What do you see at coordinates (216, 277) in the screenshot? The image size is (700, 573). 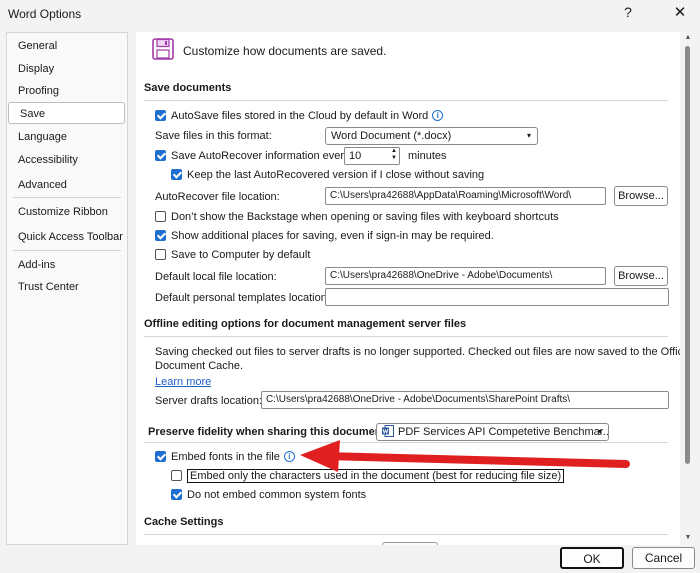 I see `default-local-label: Default local file location:` at bounding box center [216, 277].